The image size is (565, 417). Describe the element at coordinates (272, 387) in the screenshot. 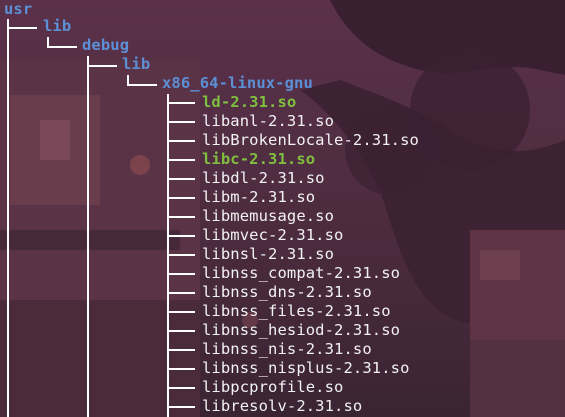

I see `file-entry: libpcprofile.so` at that location.